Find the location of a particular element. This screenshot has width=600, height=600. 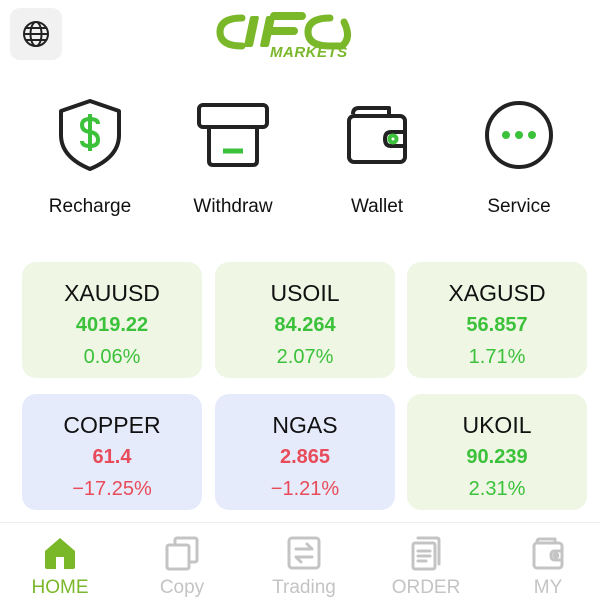

quote-card-ngas: NGAS 2.865 −1.21% is located at coordinates (305, 452).